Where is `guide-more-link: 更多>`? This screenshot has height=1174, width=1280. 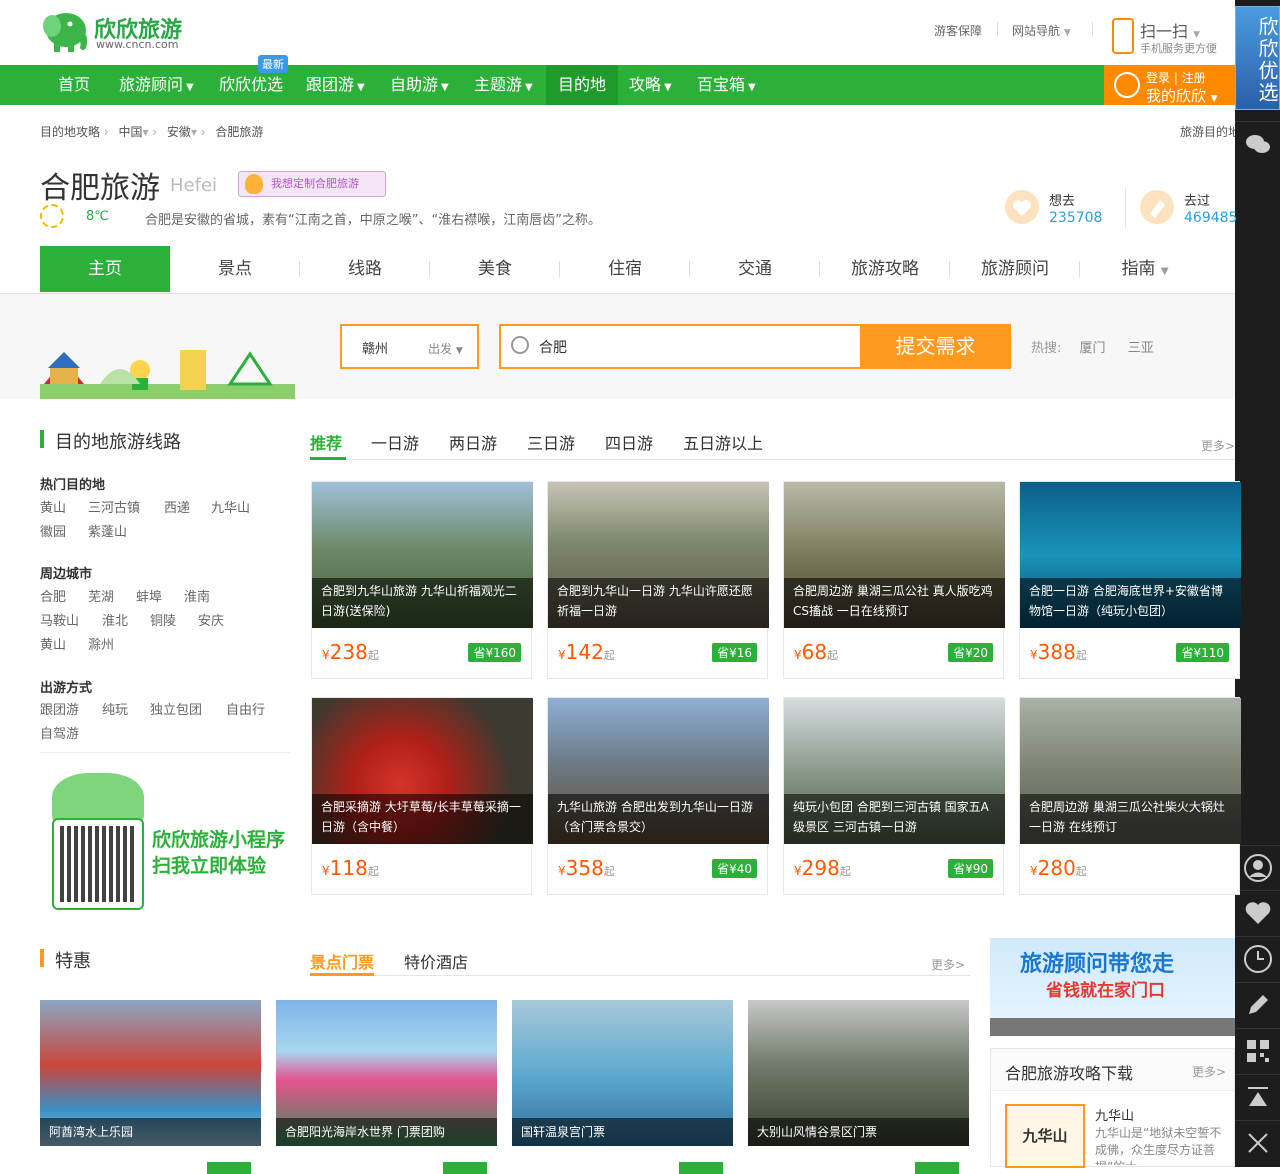
guide-more-link: 更多> is located at coordinates (1209, 1071).